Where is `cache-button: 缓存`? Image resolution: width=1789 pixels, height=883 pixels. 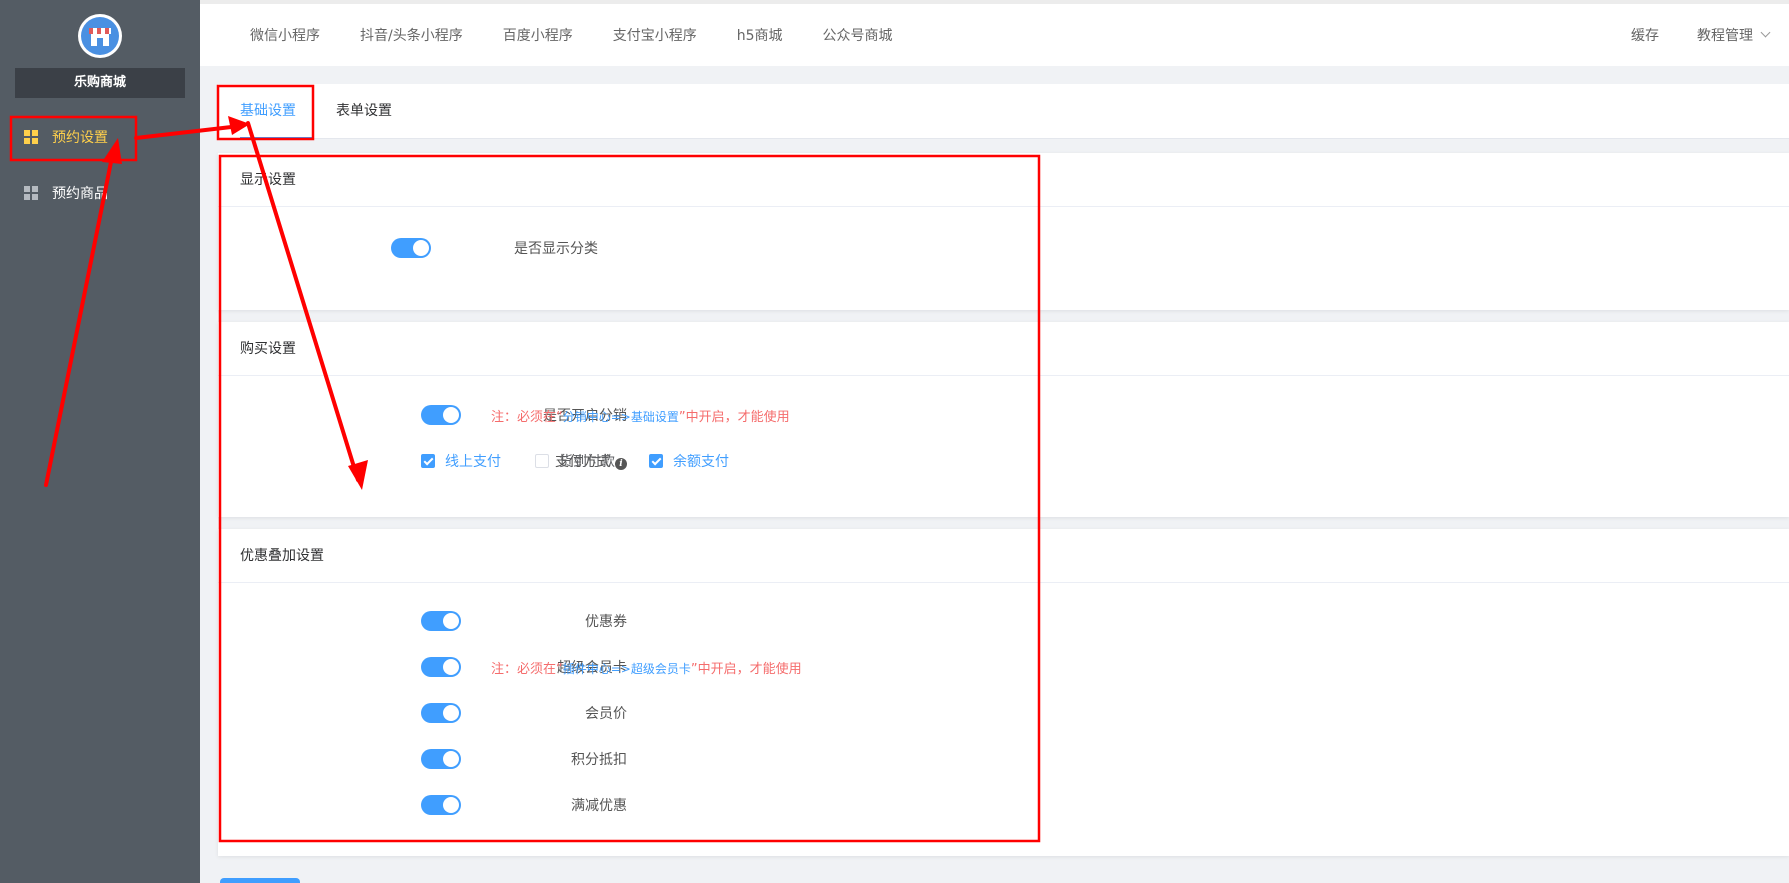
cache-button: 缓存 is located at coordinates (1645, 35).